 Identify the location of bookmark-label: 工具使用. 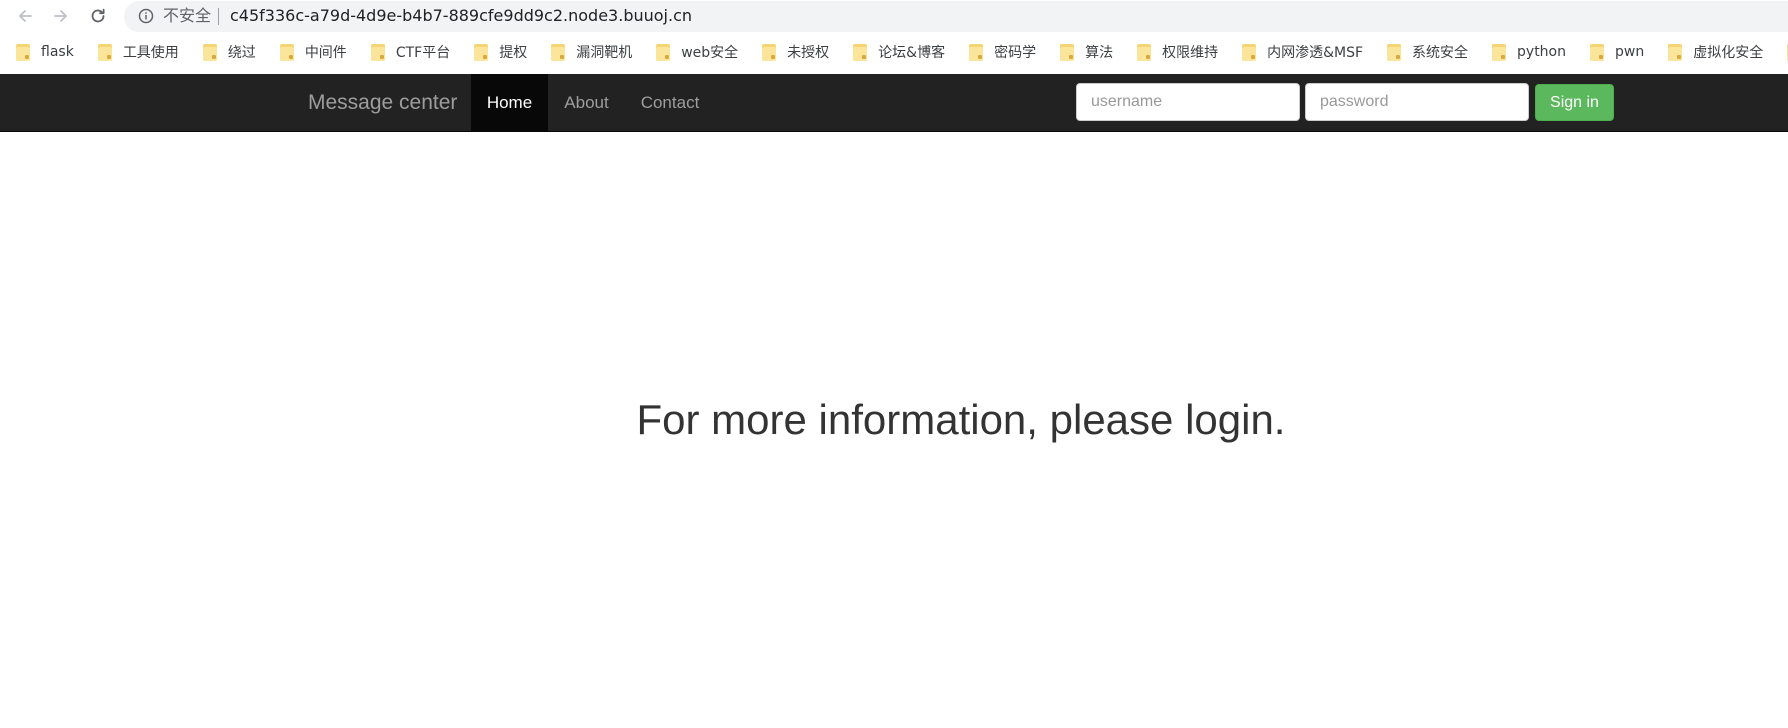
(150, 53).